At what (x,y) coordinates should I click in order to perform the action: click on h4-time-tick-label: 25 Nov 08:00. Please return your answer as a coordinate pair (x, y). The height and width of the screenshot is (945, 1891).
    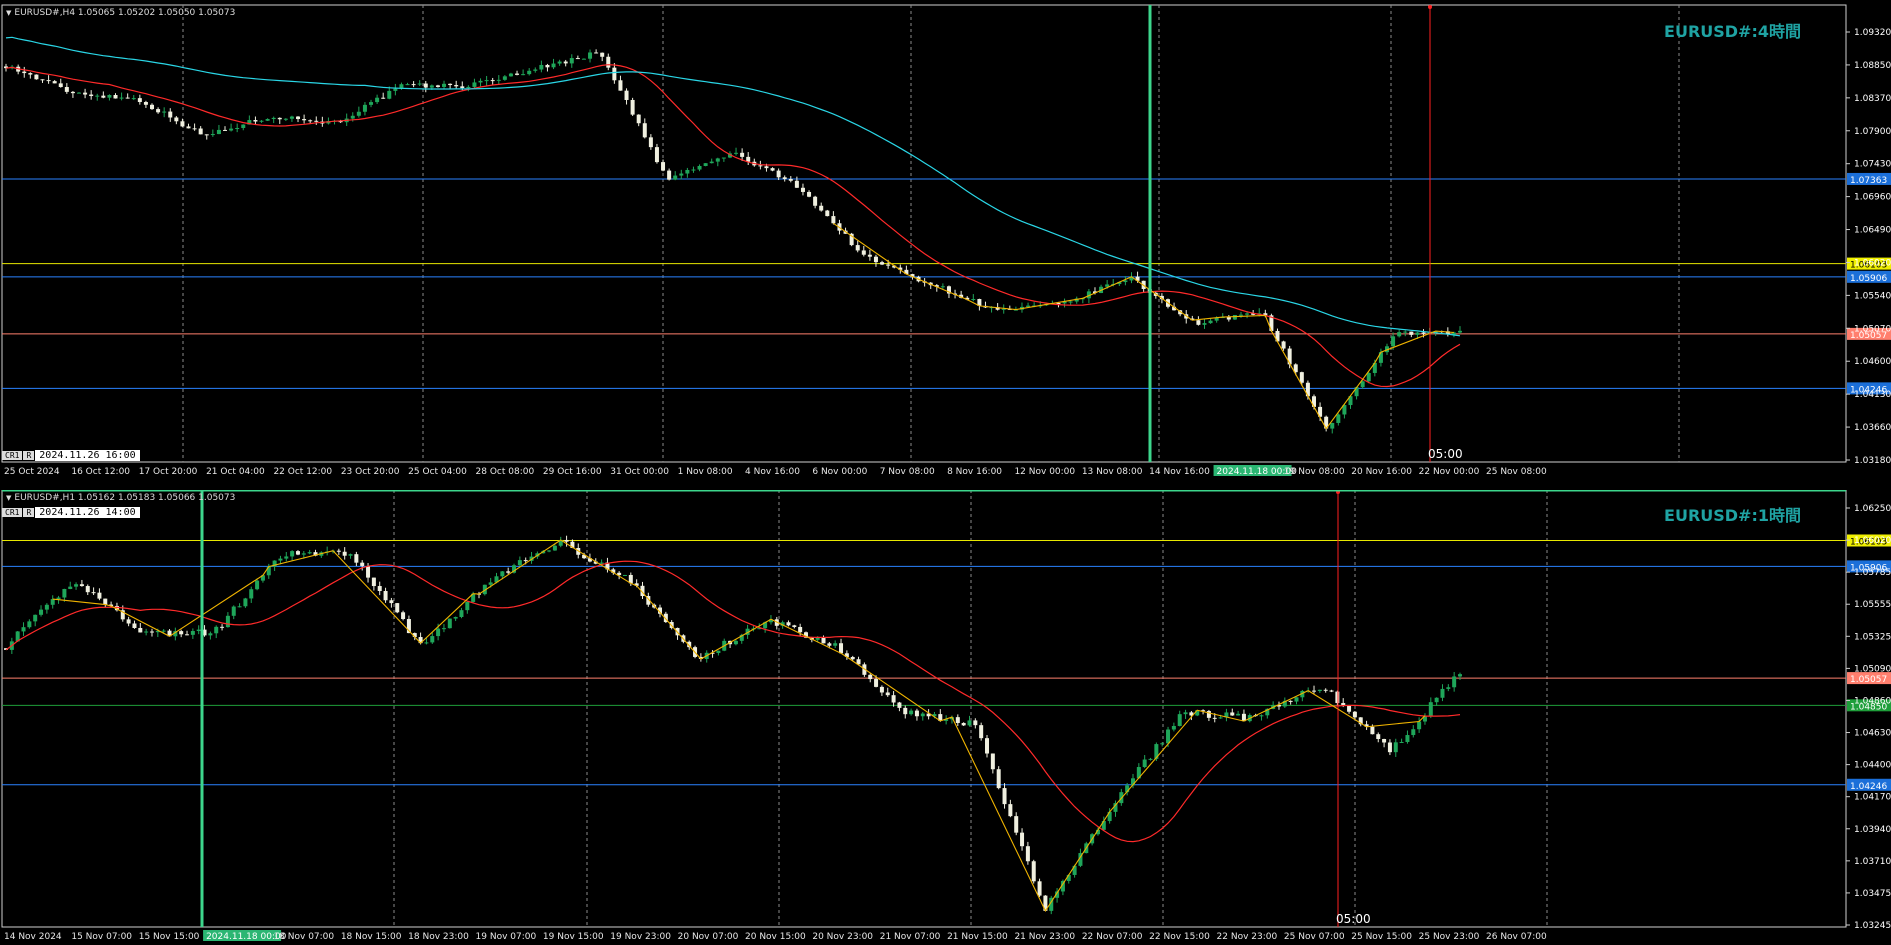
    Looking at the image, I should click on (1516, 472).